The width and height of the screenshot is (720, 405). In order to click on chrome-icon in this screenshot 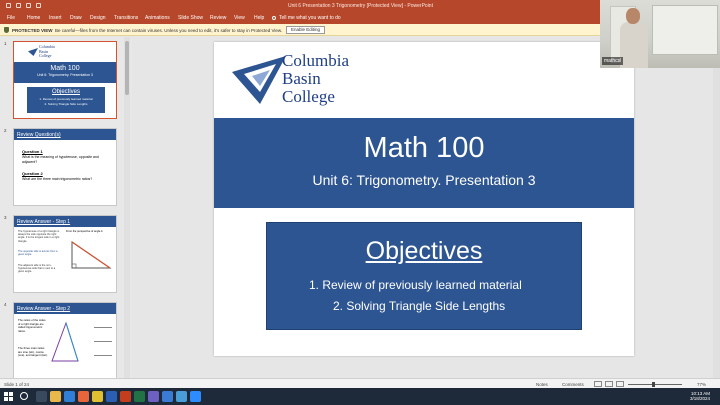, I will do `click(97, 396)`.